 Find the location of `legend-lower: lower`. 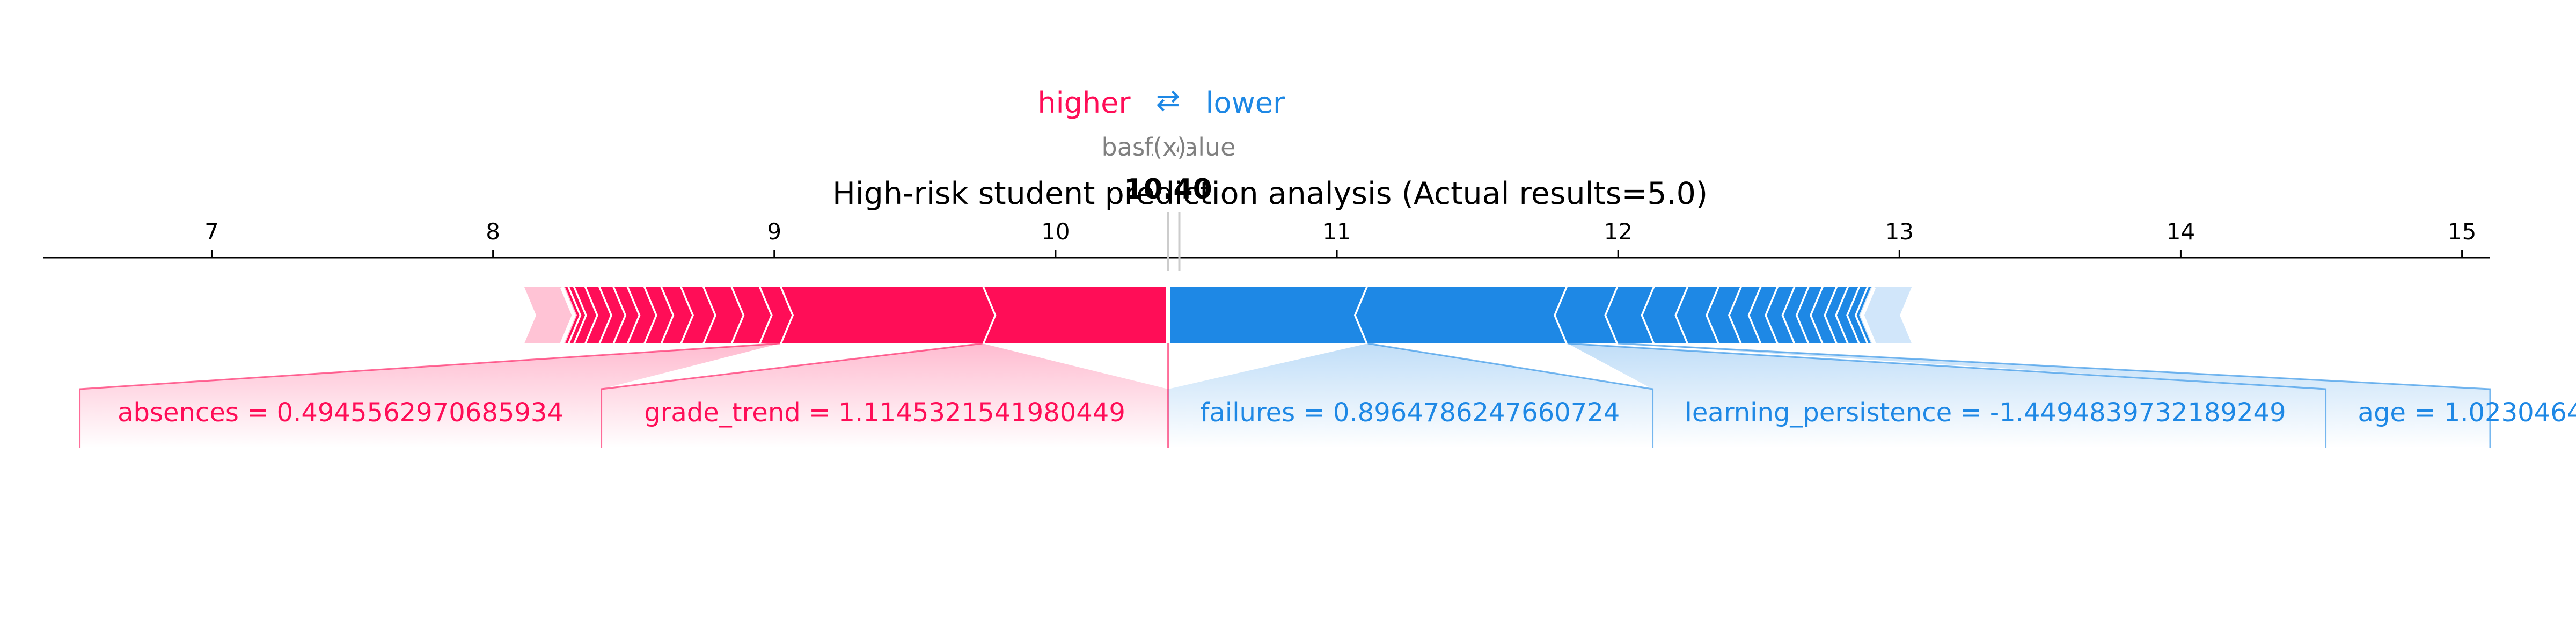

legend-lower: lower is located at coordinates (1245, 103).